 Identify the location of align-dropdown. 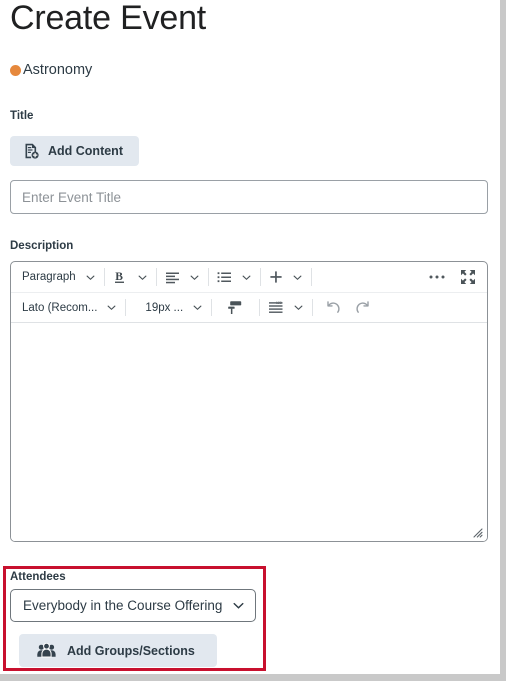
(182, 277).